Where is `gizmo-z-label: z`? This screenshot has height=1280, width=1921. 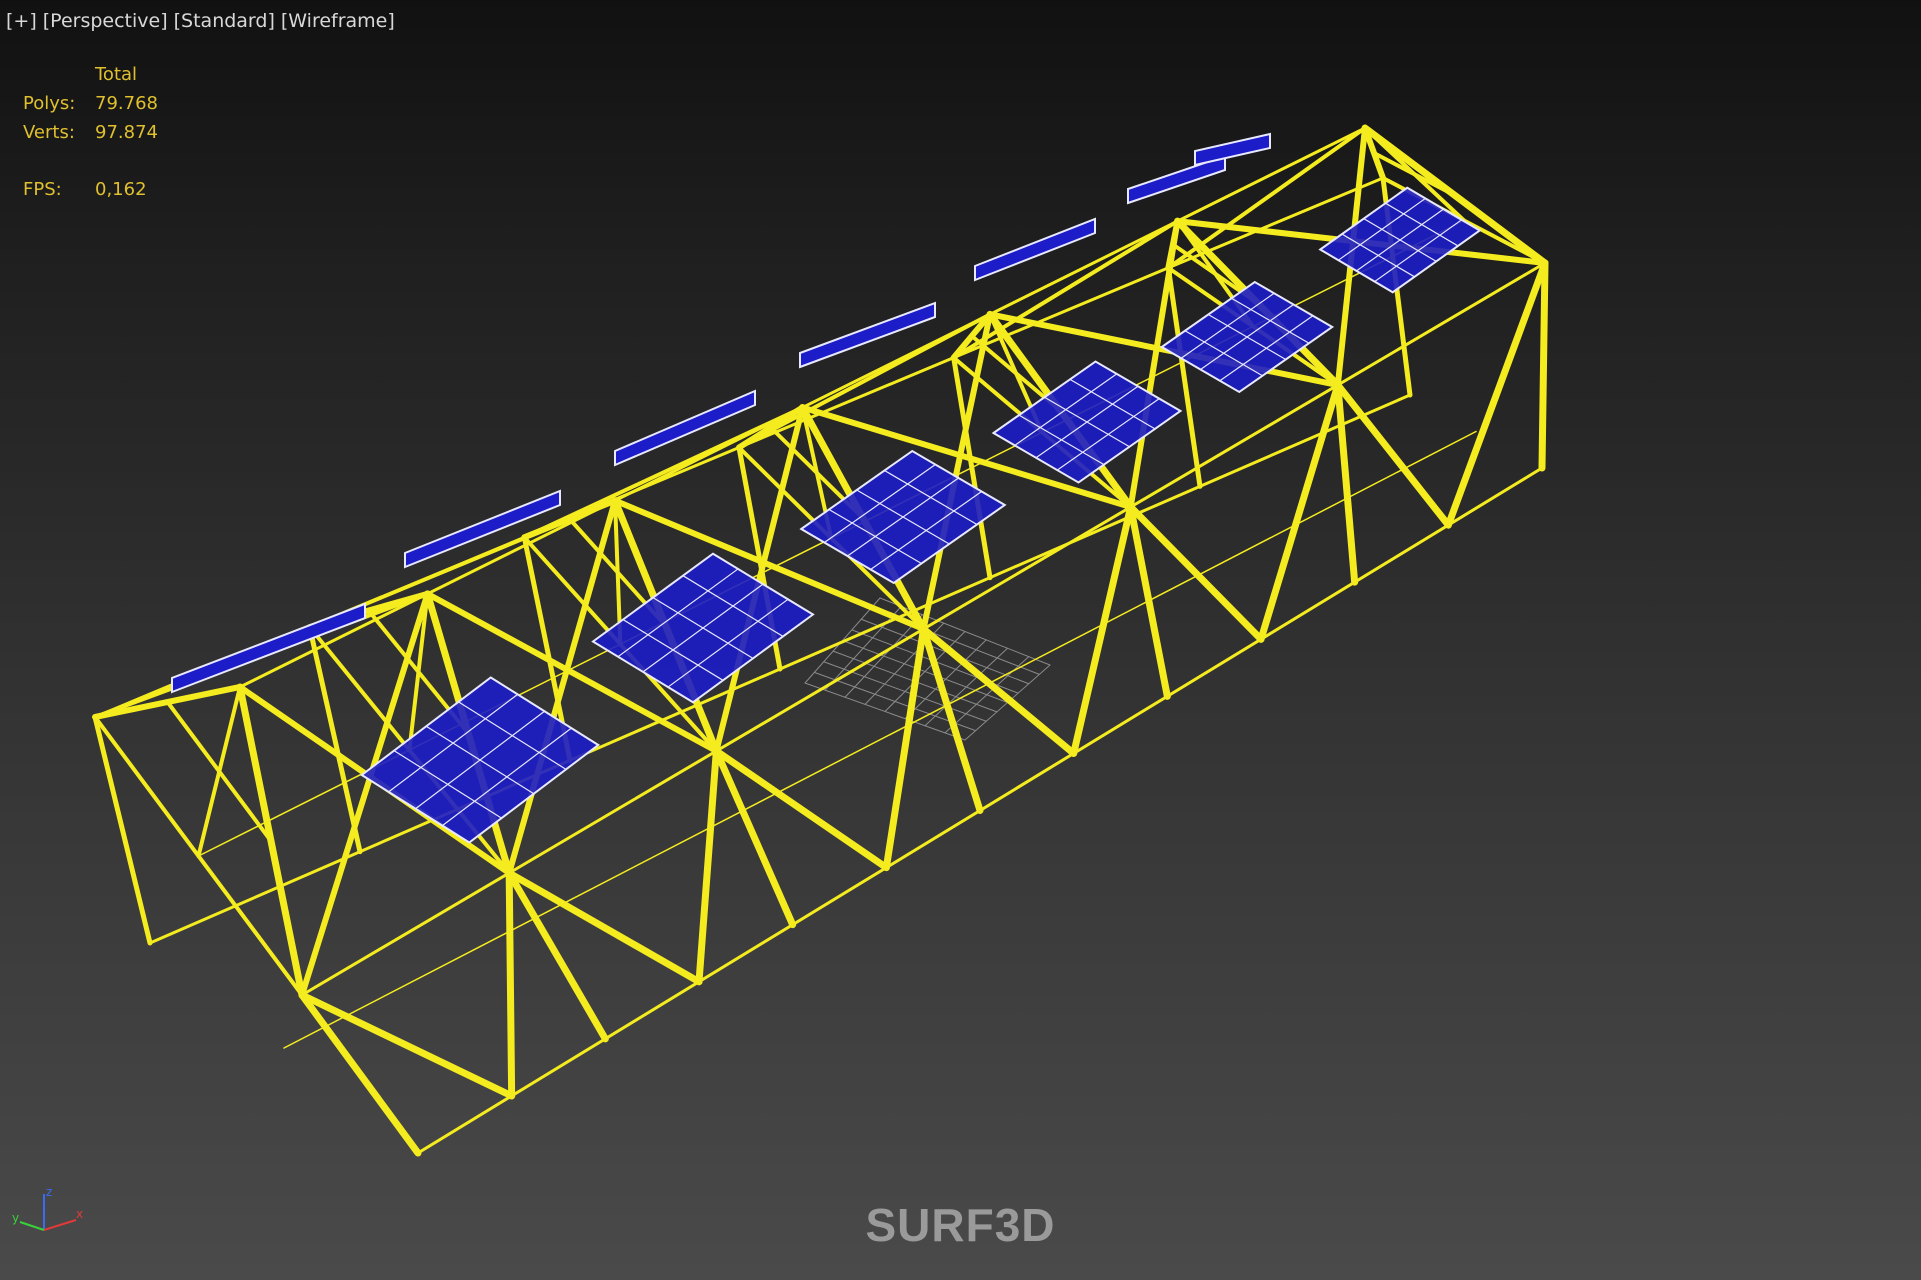
gizmo-z-label: z is located at coordinates (49, 1192).